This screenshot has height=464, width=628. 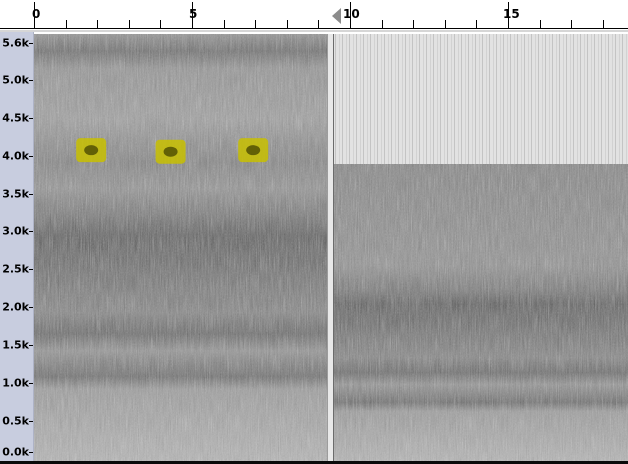 I want to click on freq-label: 5.6k, so click(x=15, y=43).